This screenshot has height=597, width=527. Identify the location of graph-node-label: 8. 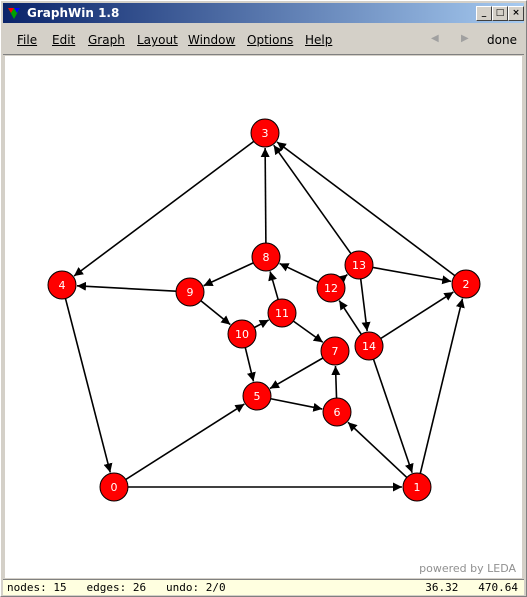
(266, 257).